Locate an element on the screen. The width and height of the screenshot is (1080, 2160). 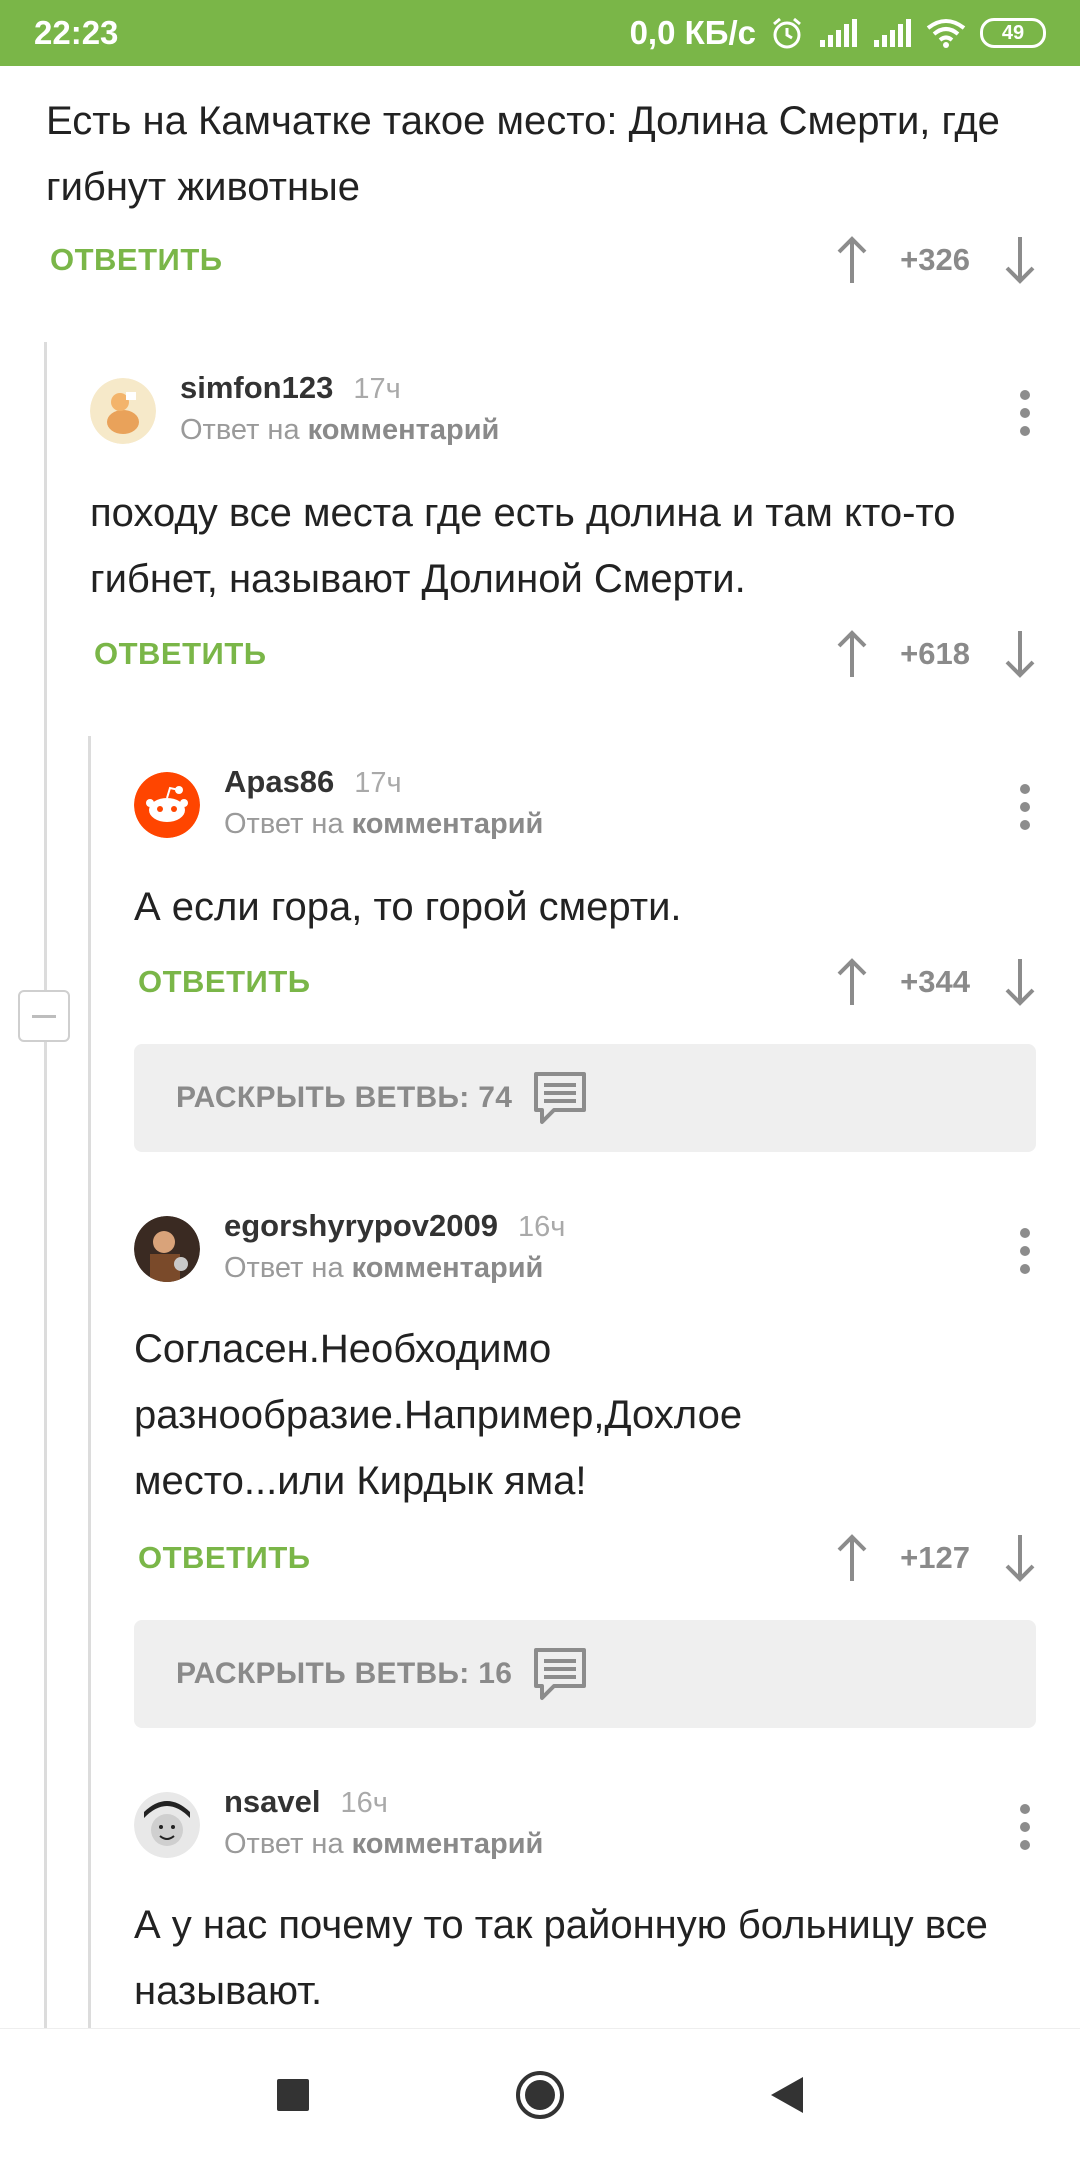
vote-controls: +326 is located at coordinates (936, 260).